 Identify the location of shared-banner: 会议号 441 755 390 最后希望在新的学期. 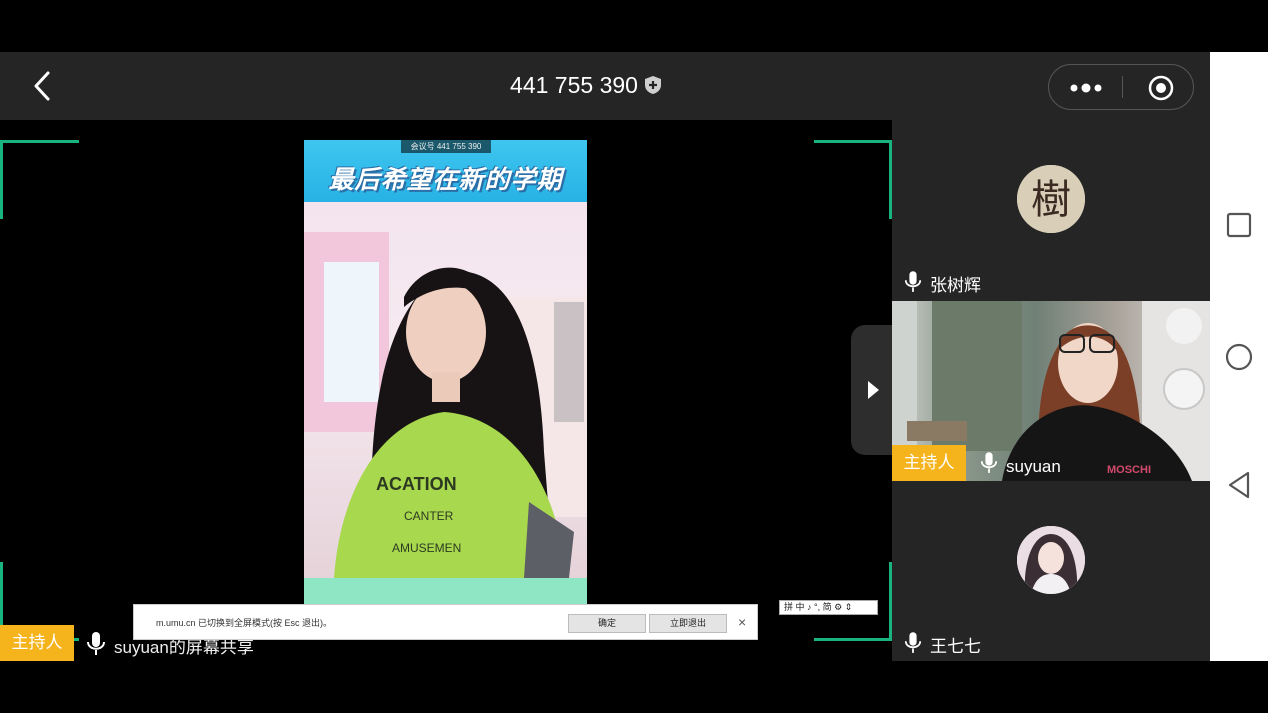
(445, 171).